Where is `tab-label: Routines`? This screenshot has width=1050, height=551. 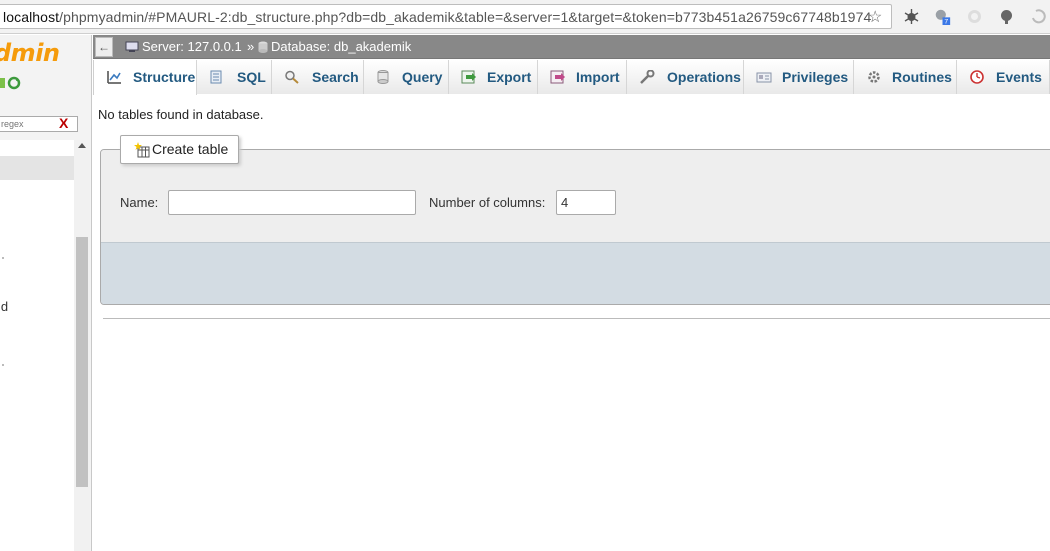 tab-label: Routines is located at coordinates (922, 77).